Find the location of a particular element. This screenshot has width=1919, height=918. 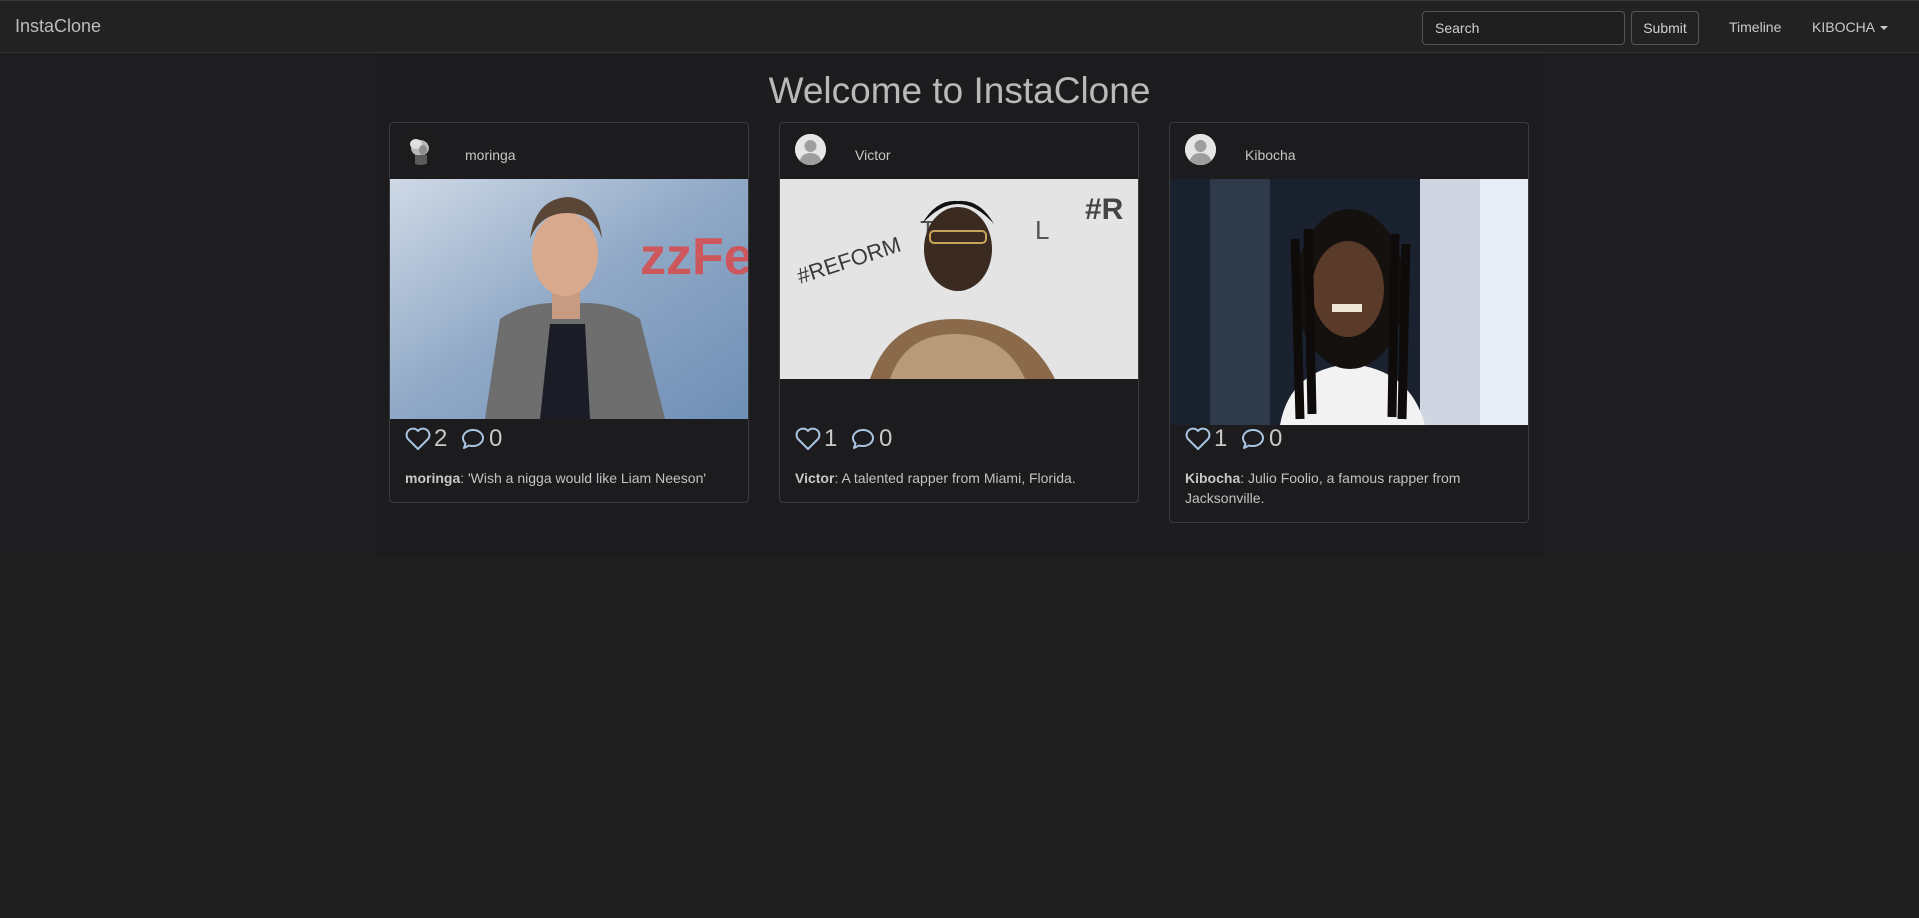

user-menu-dropdown: KIBOCHA is located at coordinates (1850, 27).